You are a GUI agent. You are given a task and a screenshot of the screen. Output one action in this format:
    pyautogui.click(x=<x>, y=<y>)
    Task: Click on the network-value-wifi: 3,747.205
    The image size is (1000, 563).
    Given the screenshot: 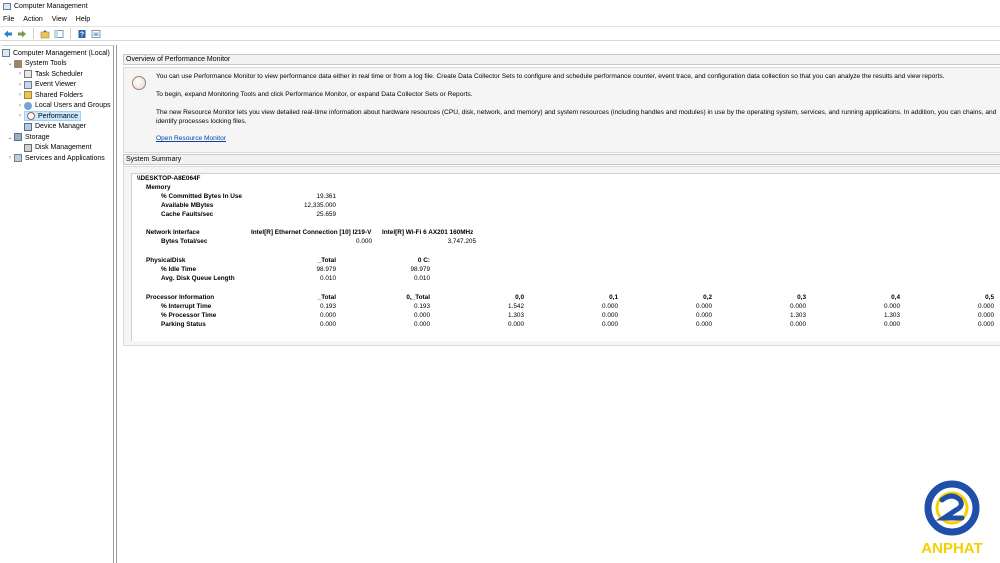 What is the action you would take?
    pyautogui.click(x=461, y=241)
    